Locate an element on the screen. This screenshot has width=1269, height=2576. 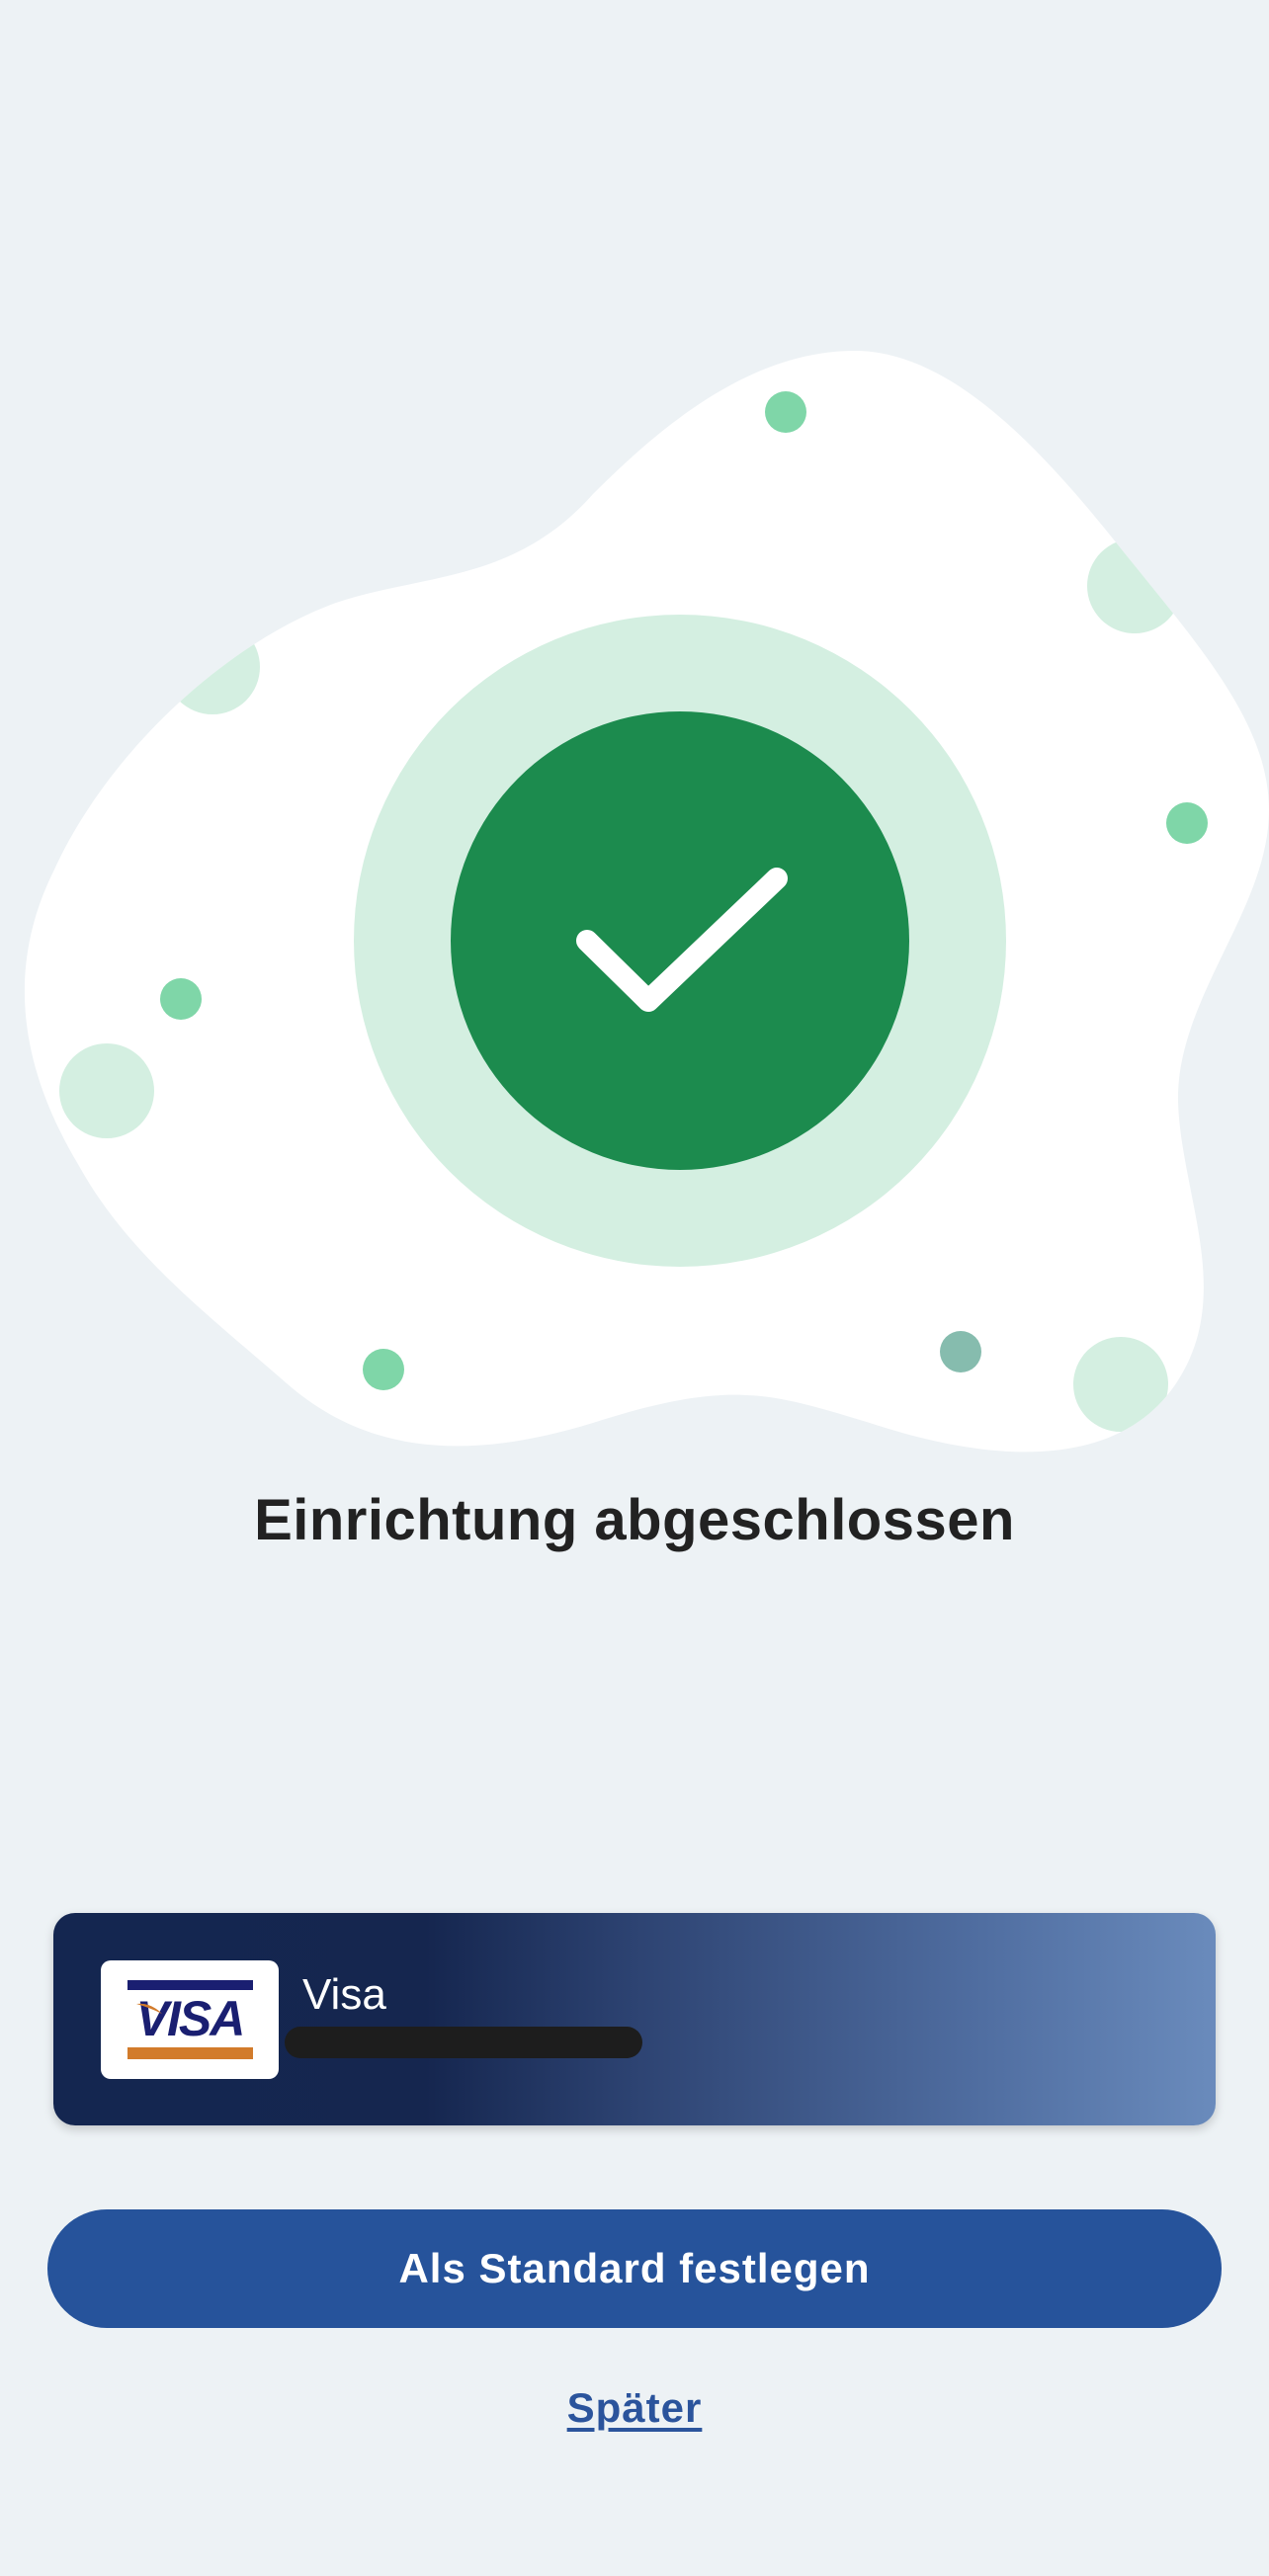
visa-logo-text: VISA is located at coordinates (190, 2018).